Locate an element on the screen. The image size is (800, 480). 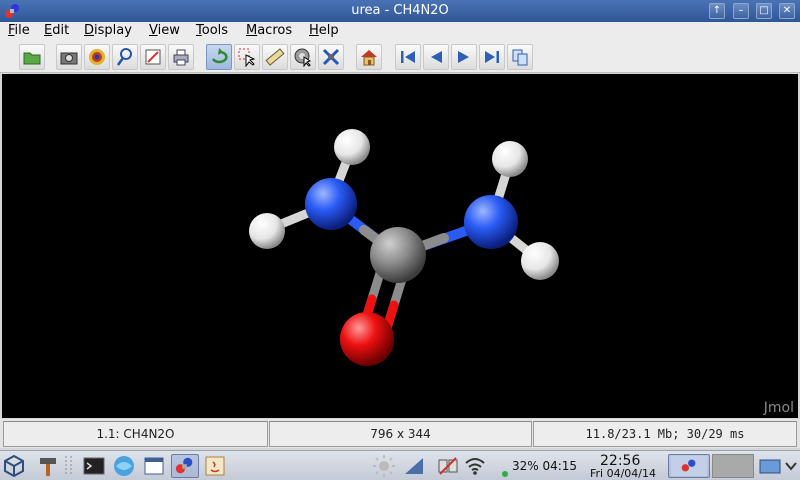
menu-edit: Edit is located at coordinates (56, 30).